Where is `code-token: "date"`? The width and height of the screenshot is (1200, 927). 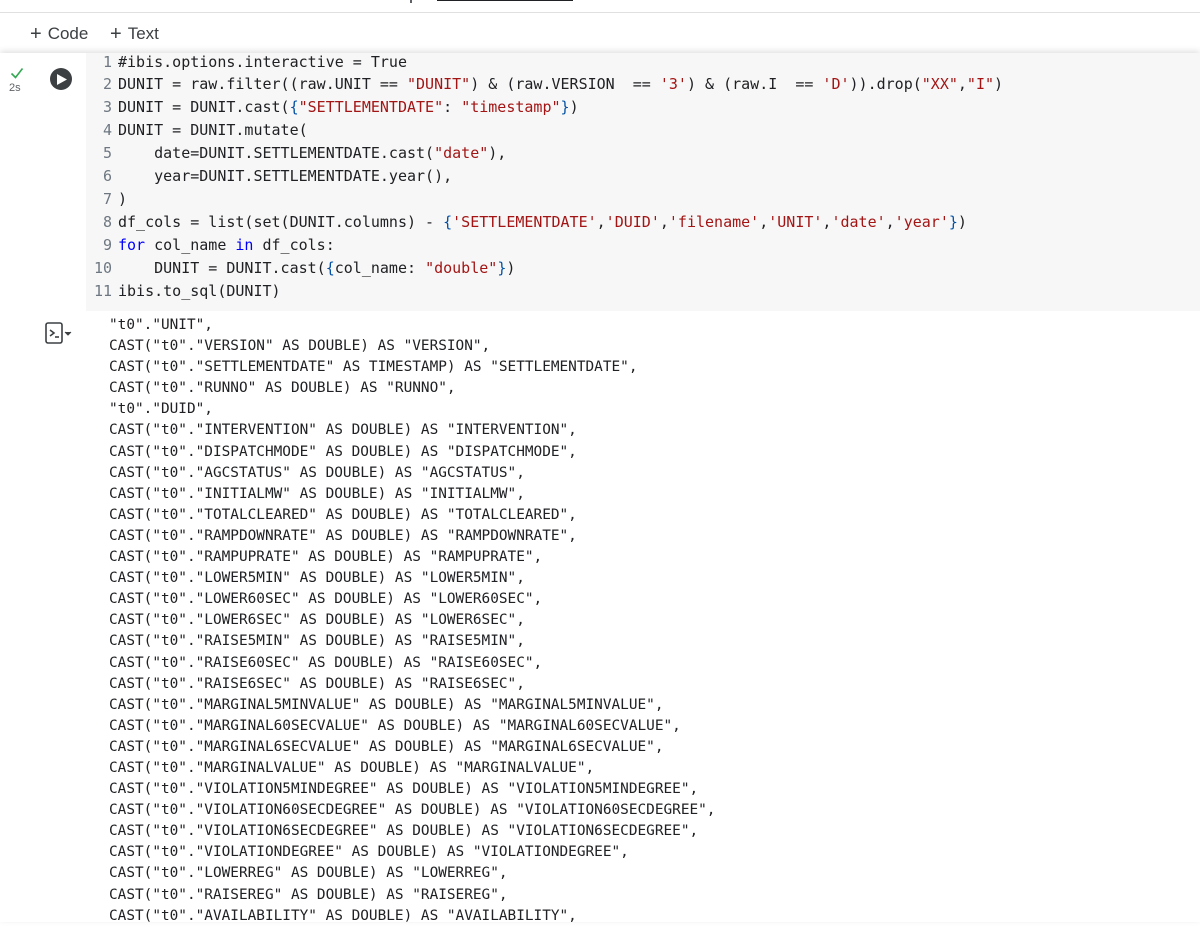 code-token: "date" is located at coordinates (461, 153).